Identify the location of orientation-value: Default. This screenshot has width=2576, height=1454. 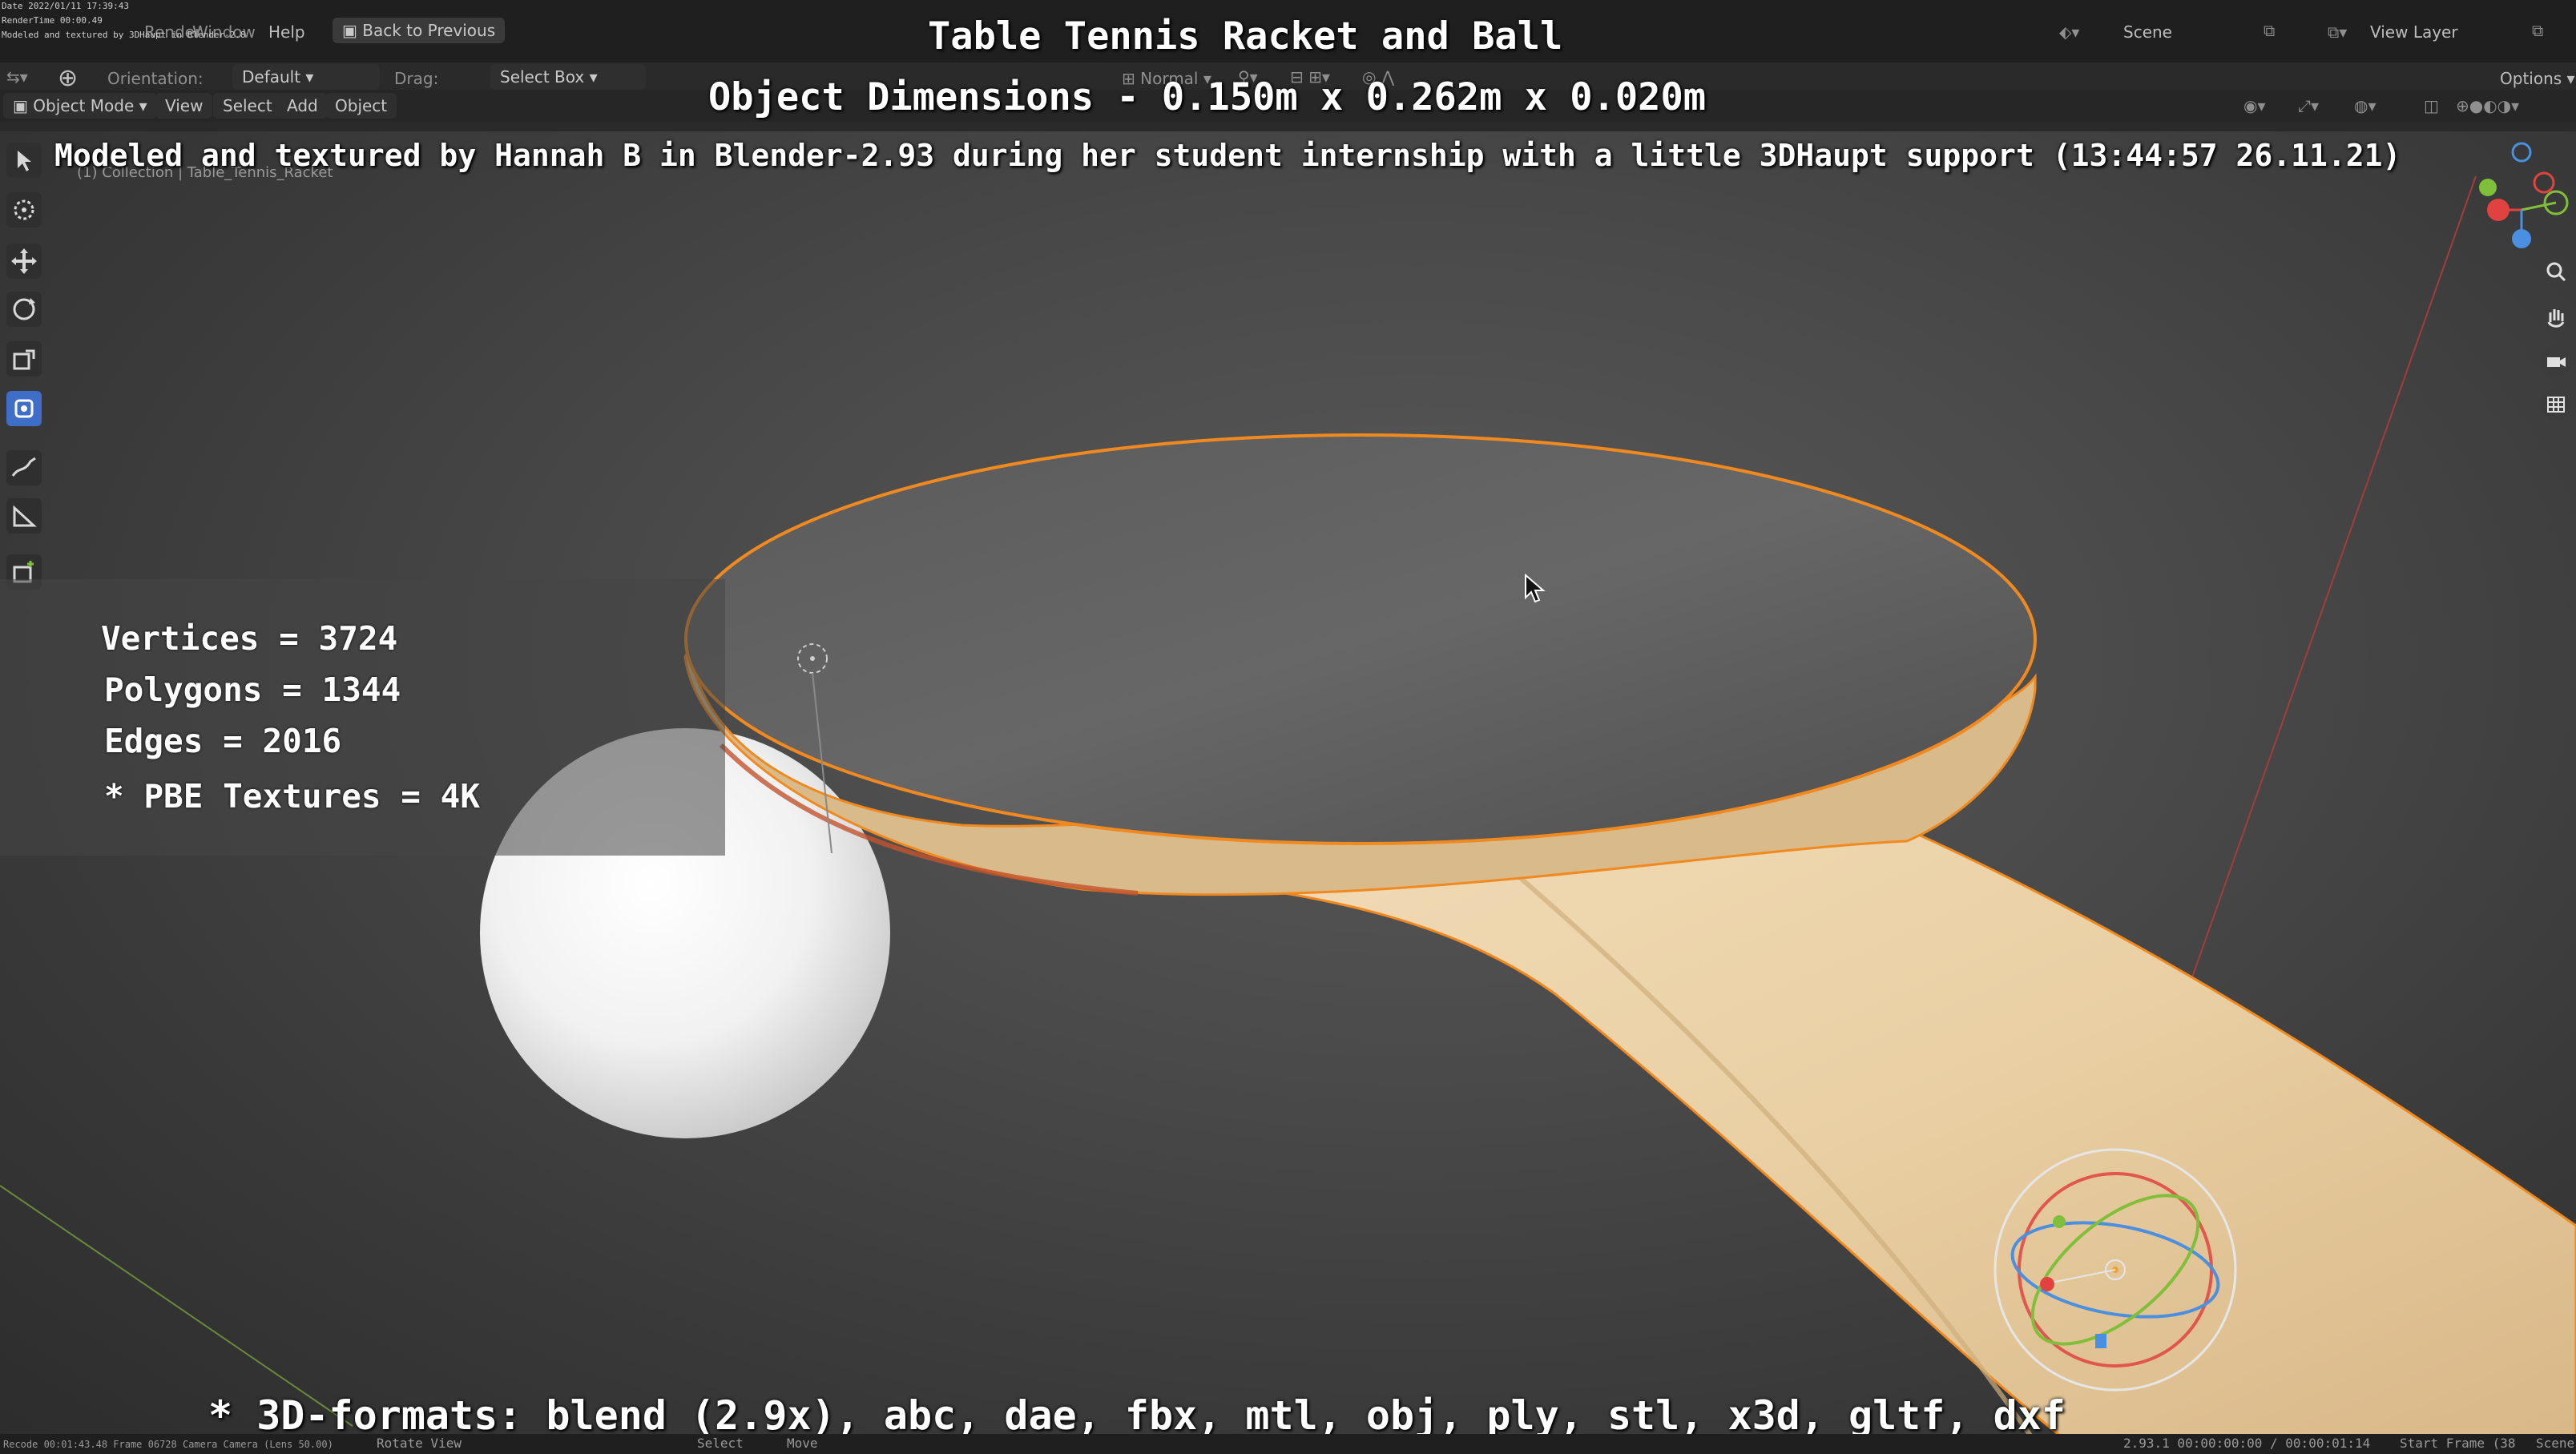
(271, 77).